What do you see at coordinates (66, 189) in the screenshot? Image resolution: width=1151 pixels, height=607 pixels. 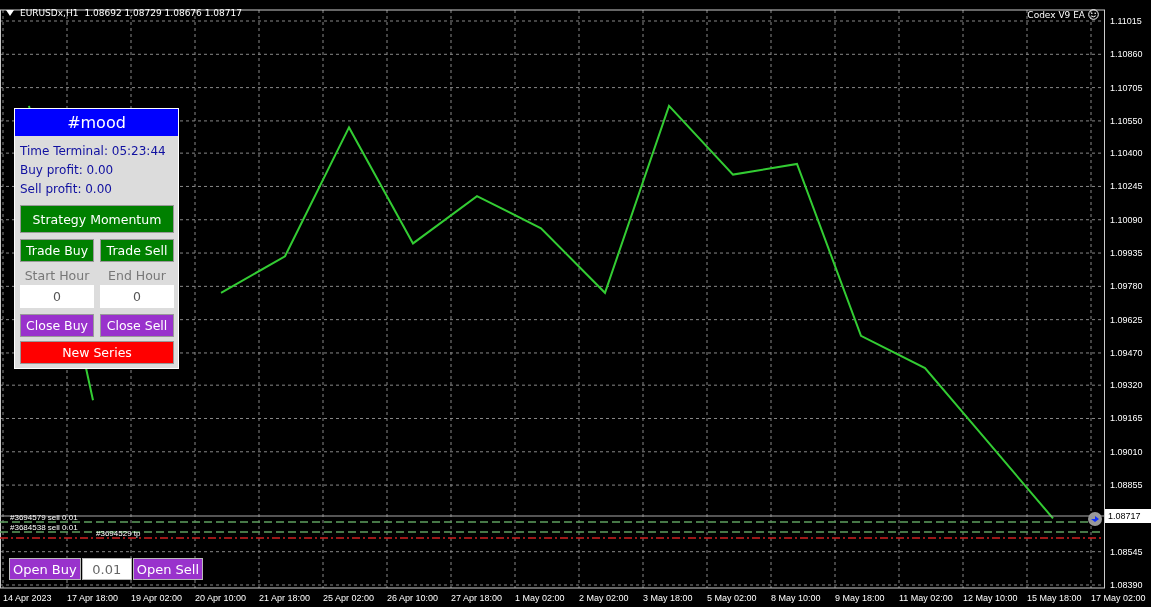 I see `info-text: Sell profit: 0.00` at bounding box center [66, 189].